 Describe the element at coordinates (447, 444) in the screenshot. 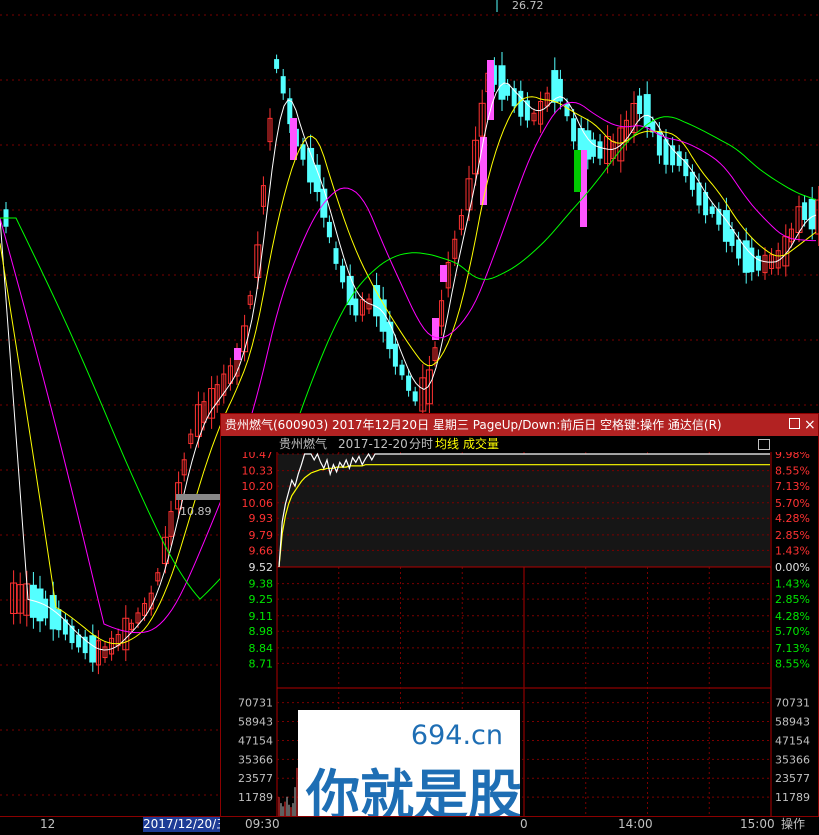

I see `avg-line-label: 均线` at that location.